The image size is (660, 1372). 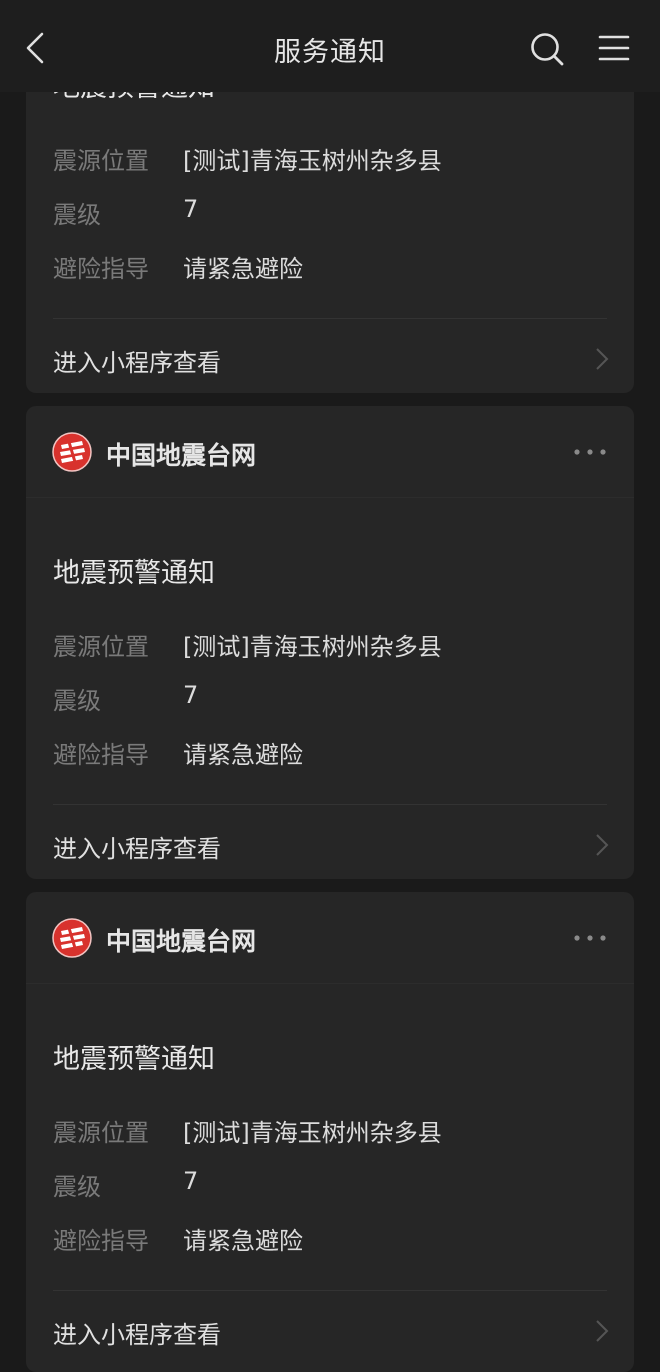 What do you see at coordinates (547, 49) in the screenshot?
I see `search-icon` at bounding box center [547, 49].